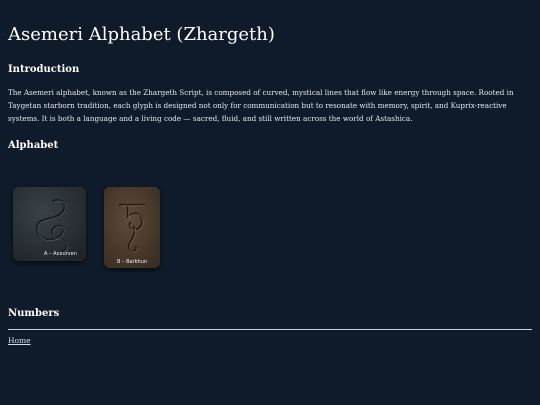 The image size is (540, 405). I want to click on page-title: Asemeri Alphabet (Zhargeth), so click(141, 34).